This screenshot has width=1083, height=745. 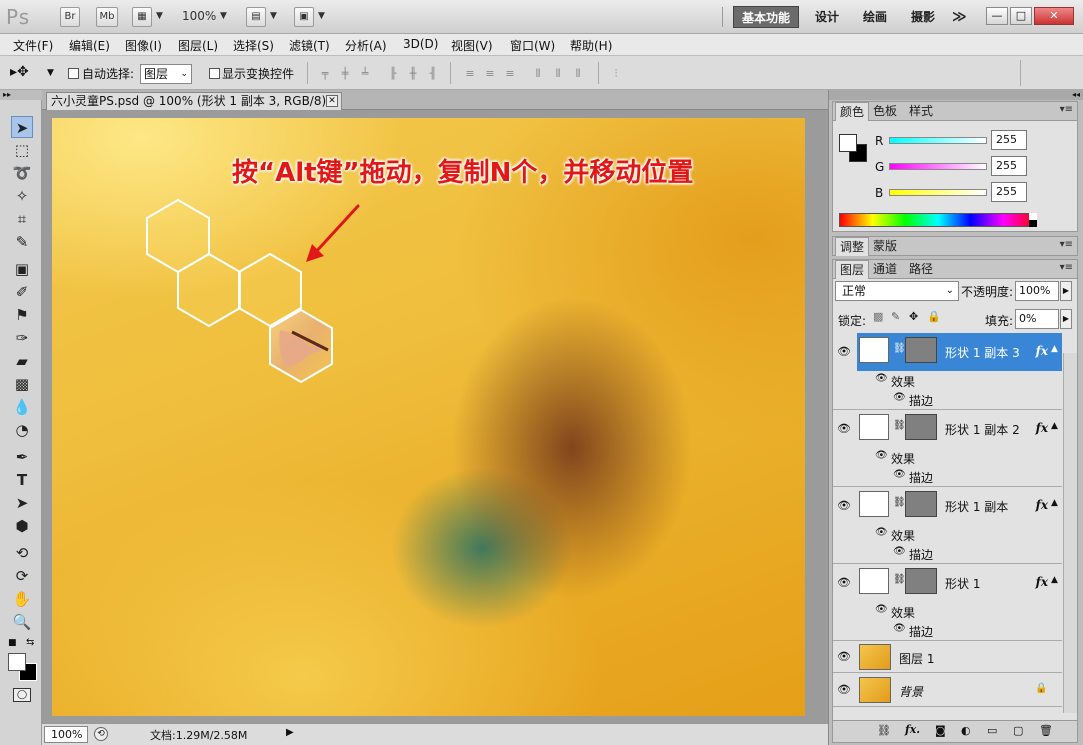 I want to click on fill-field: 0%, so click(x=1037, y=319).